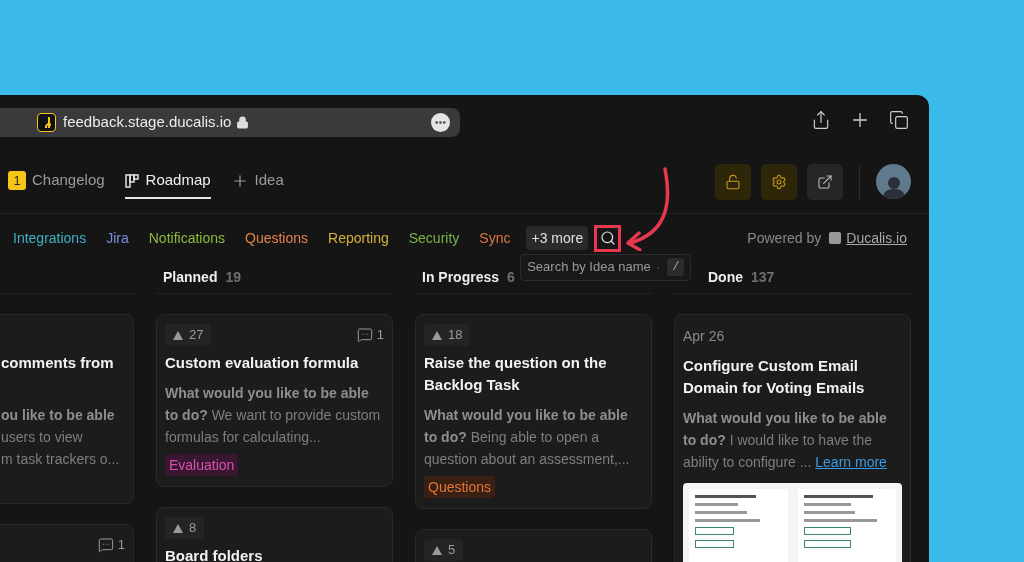  Describe the element at coordinates (58, 415) in the screenshot. I see `card-description-line: ou like to be able` at that location.